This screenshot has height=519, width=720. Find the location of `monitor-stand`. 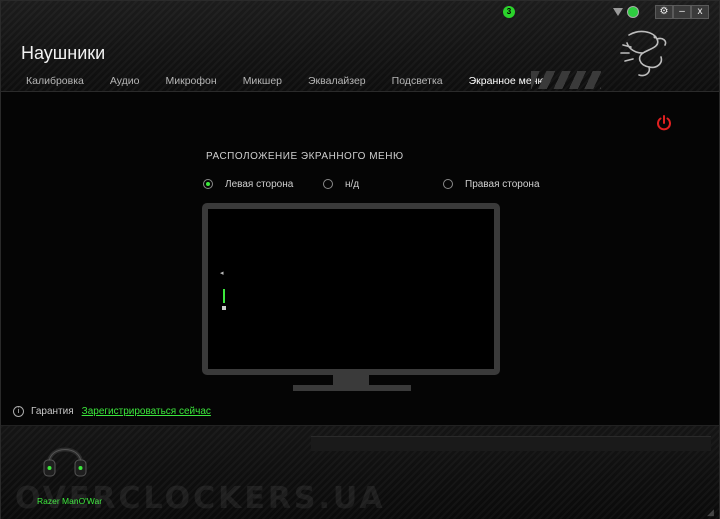

monitor-stand is located at coordinates (351, 380).